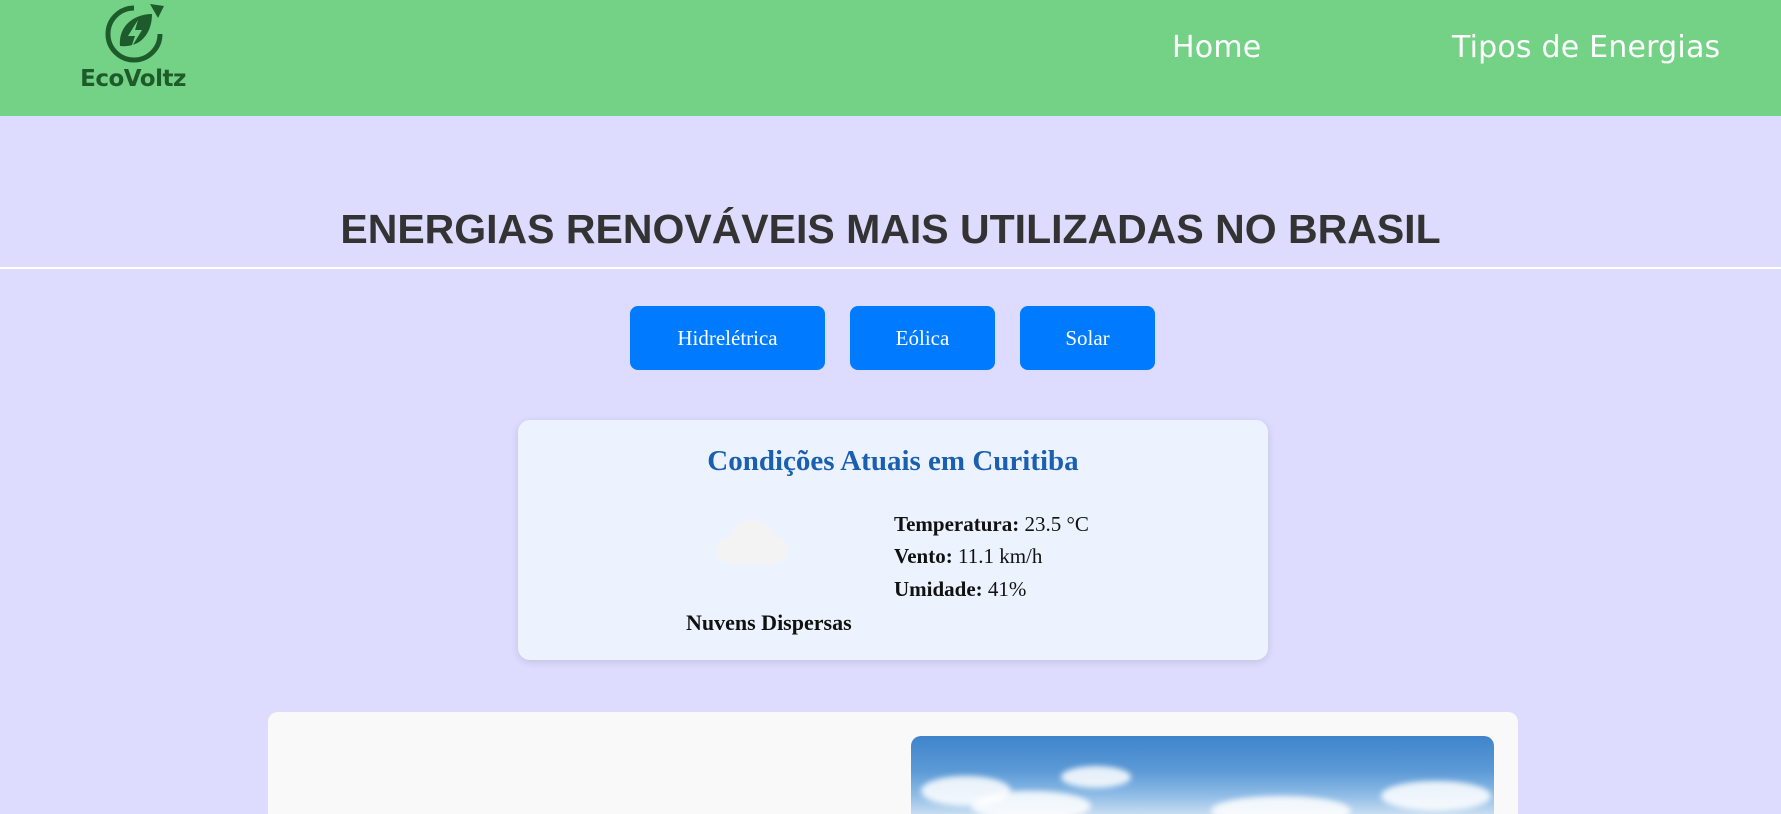 The image size is (1781, 814). What do you see at coordinates (769, 622) in the screenshot?
I see `weather-description: Nuvens Dispersas` at bounding box center [769, 622].